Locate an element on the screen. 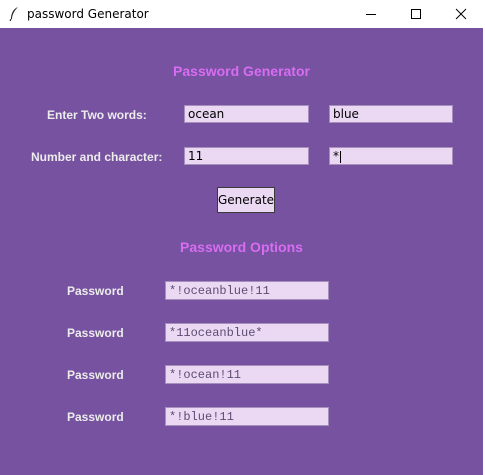 This screenshot has width=485, height=475. character-value: * is located at coordinates (336, 156).